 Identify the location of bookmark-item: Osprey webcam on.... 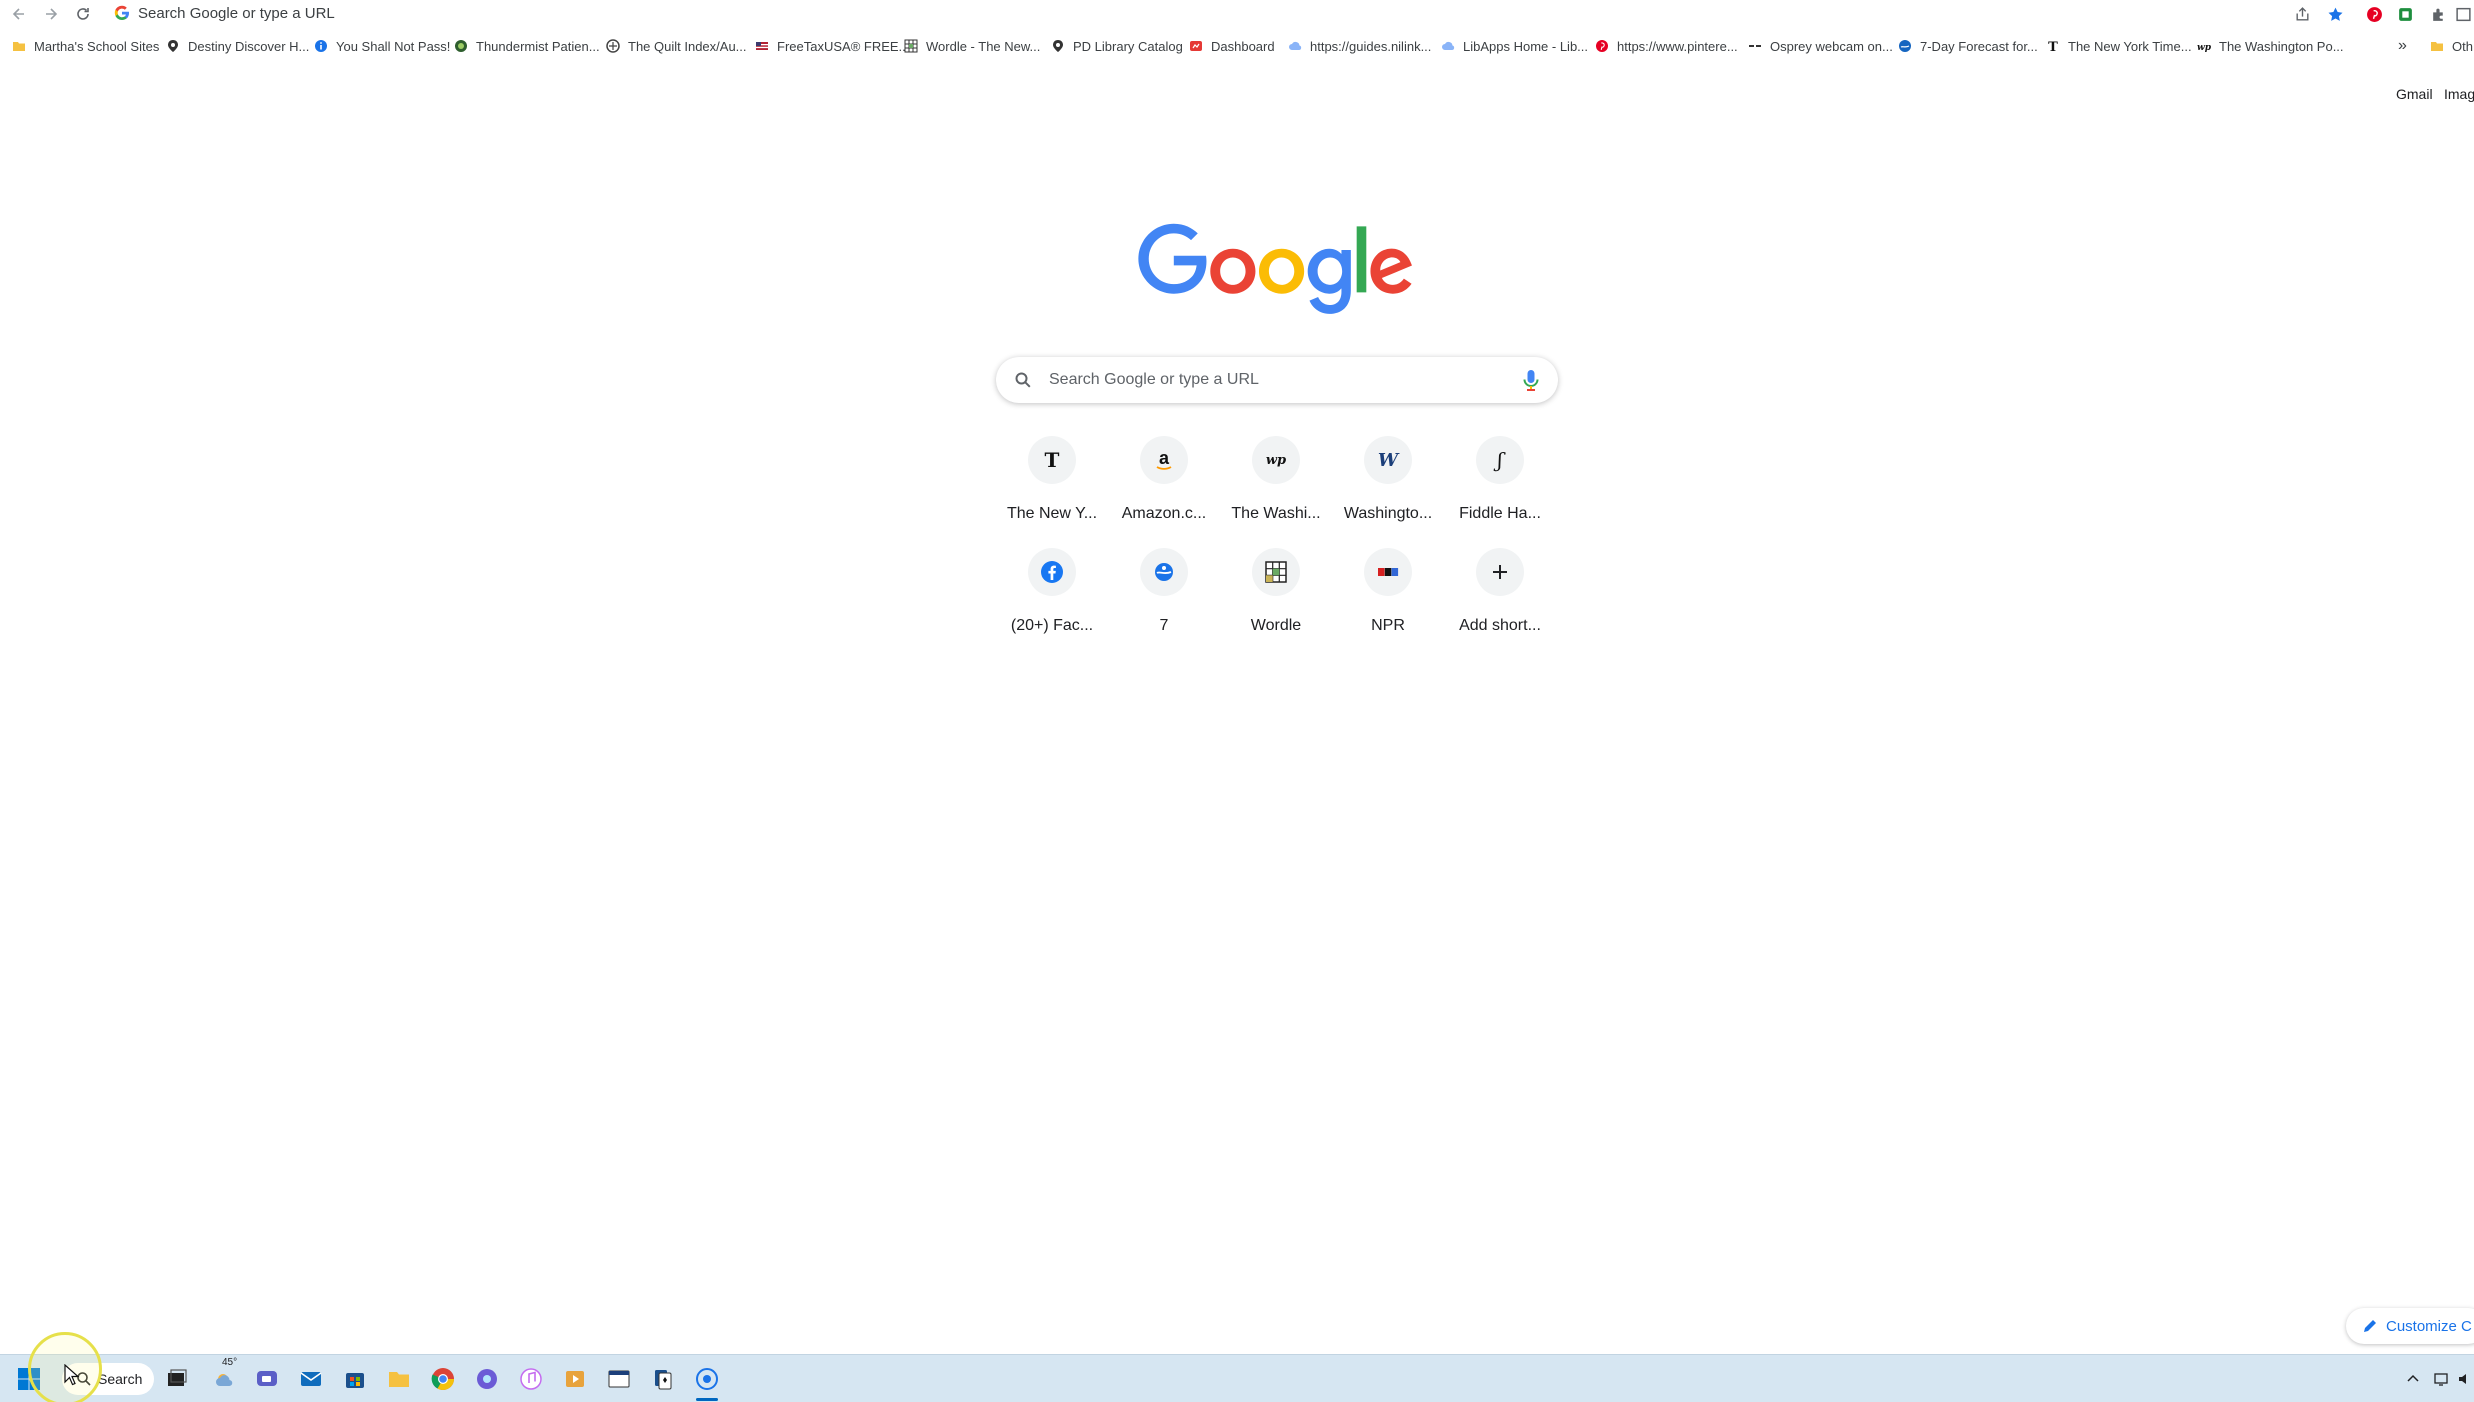
(1820, 46).